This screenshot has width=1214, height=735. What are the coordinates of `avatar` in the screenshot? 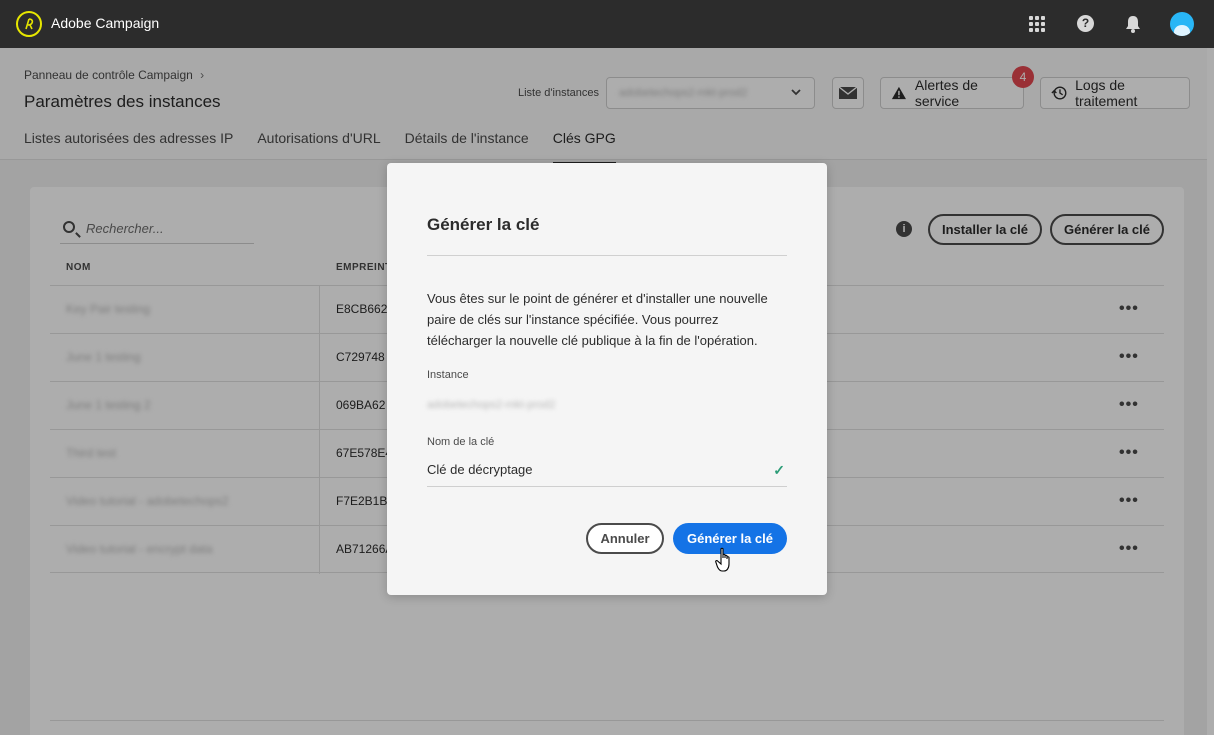 It's located at (1182, 24).